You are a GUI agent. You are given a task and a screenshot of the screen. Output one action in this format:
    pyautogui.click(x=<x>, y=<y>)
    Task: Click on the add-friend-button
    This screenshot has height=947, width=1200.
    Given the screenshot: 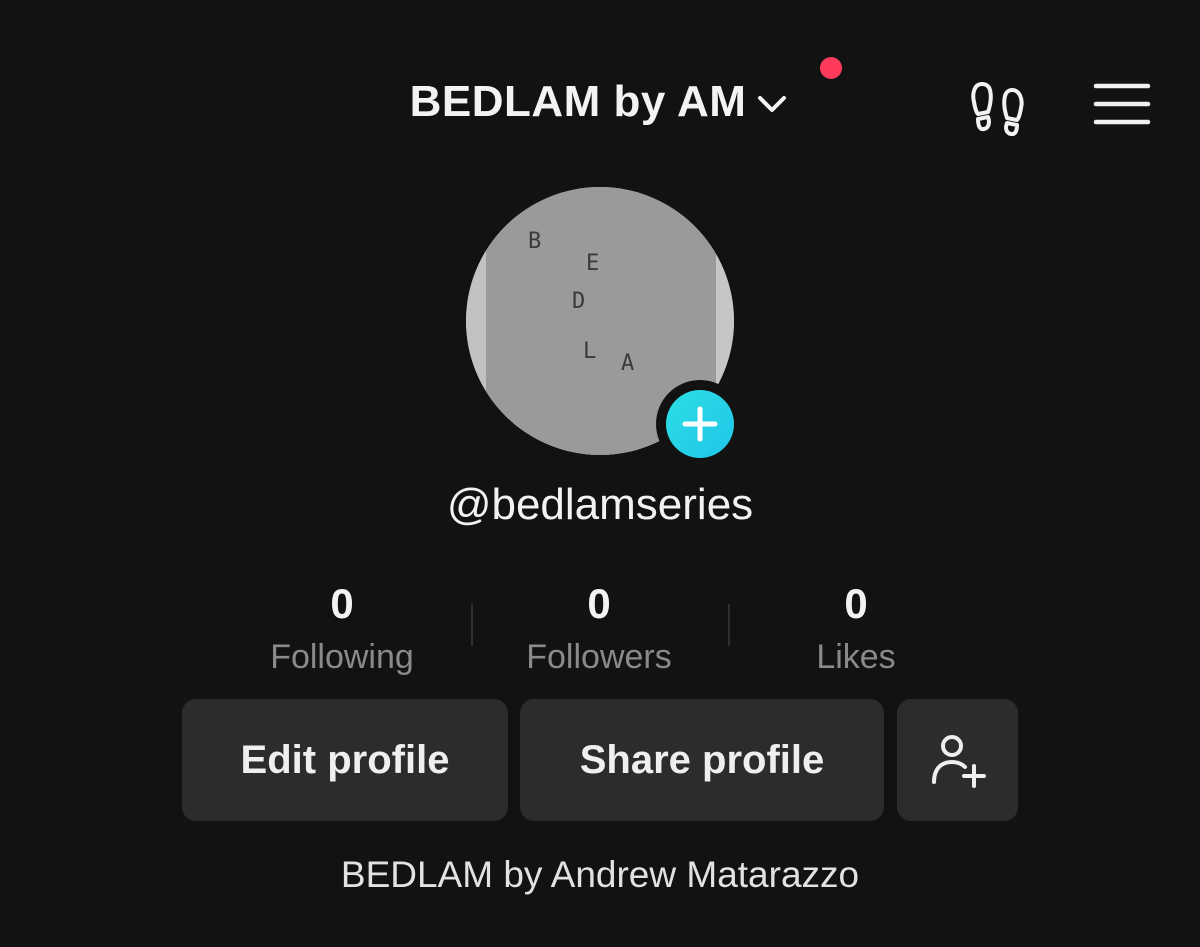 What is the action you would take?
    pyautogui.click(x=957, y=760)
    